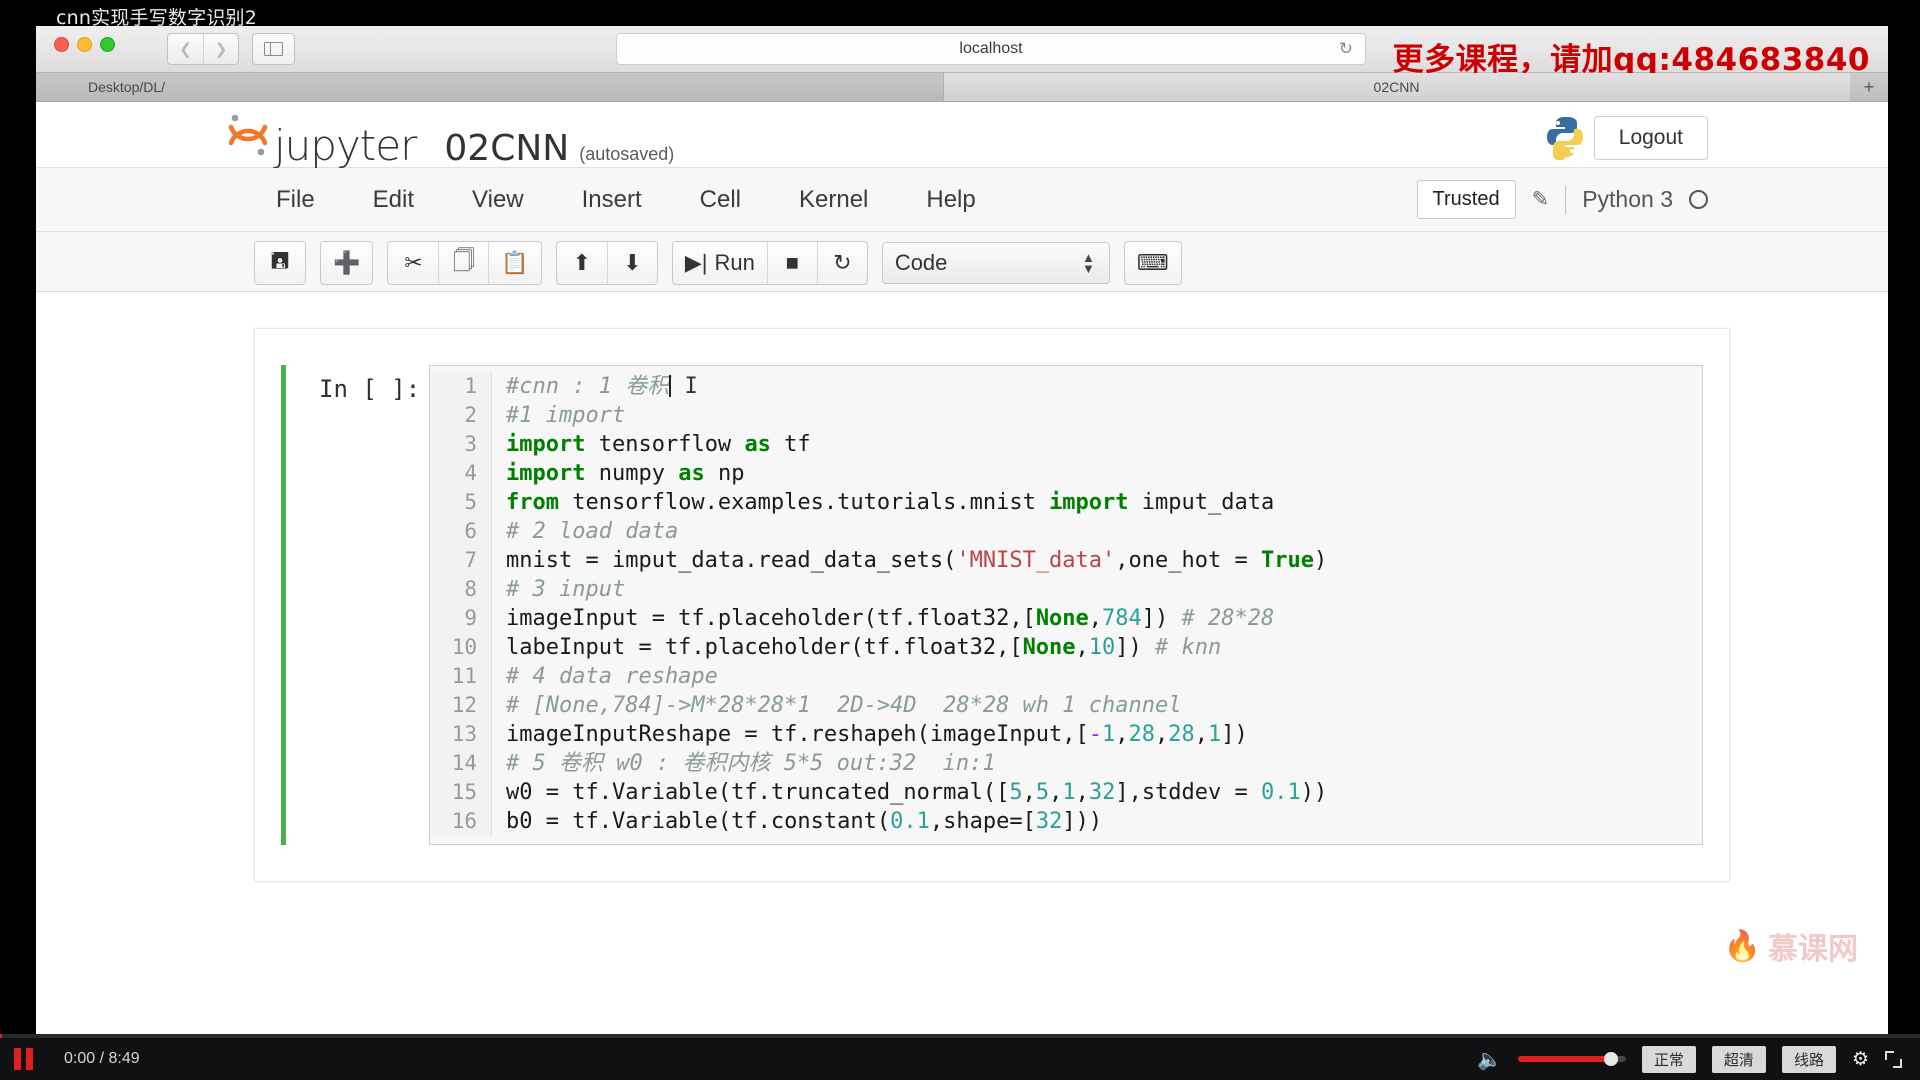 Image resolution: width=1920 pixels, height=1080 pixels. What do you see at coordinates (489, 87) in the screenshot?
I see `browser-tab-desktop-dl: Desktop/DL/` at bounding box center [489, 87].